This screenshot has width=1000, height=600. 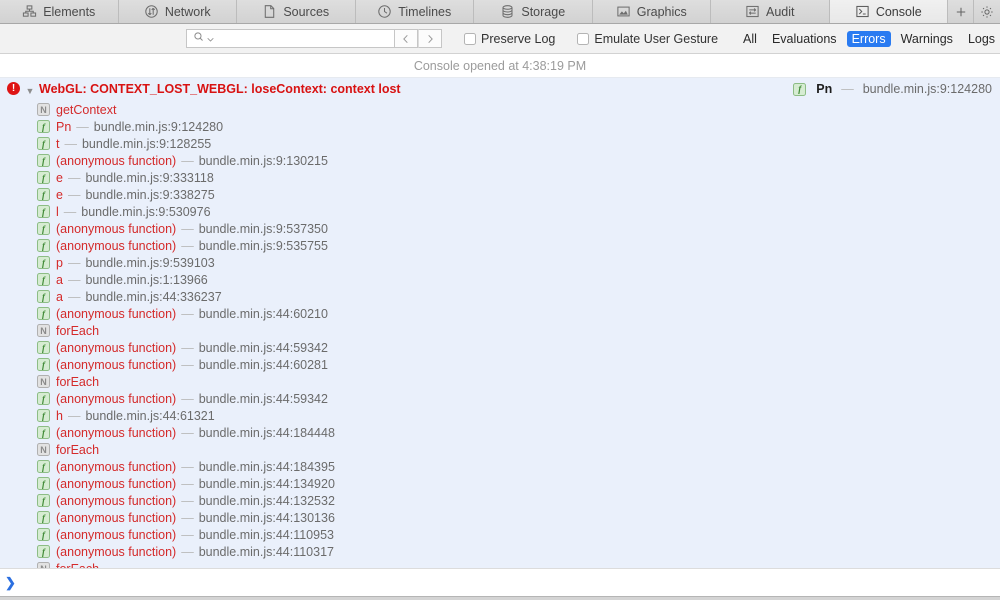 What do you see at coordinates (981, 39) in the screenshot?
I see `filter-logs: Logs` at bounding box center [981, 39].